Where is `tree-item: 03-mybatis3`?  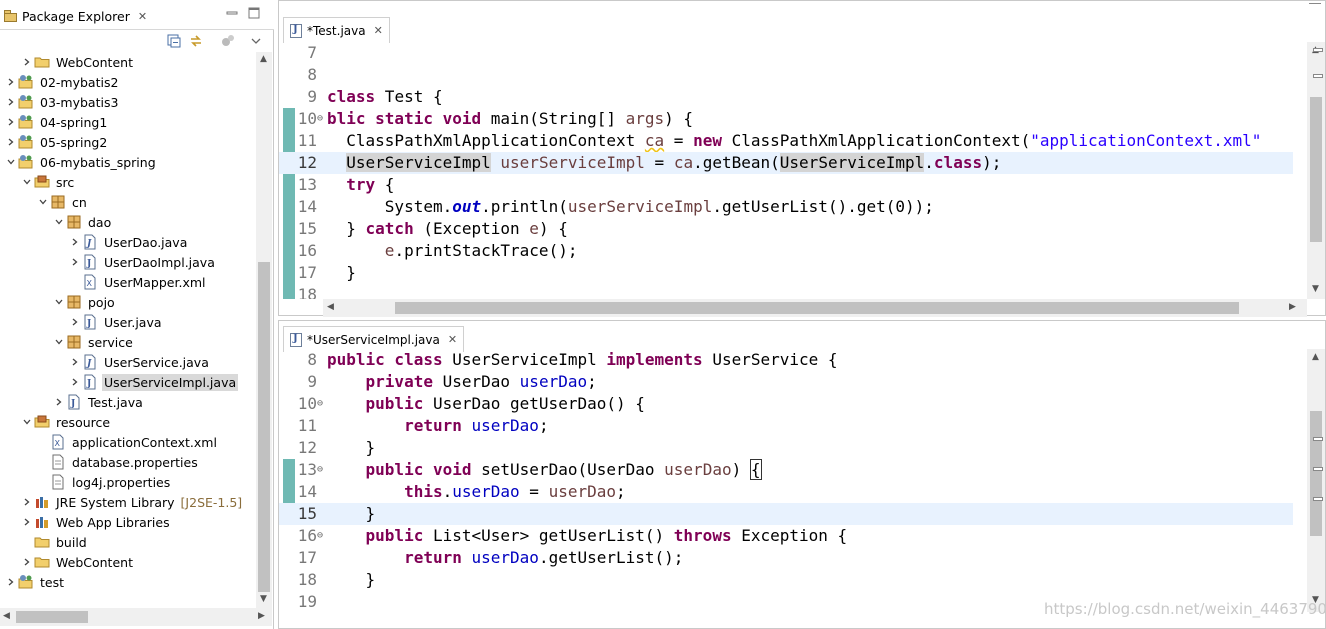 tree-item: 03-mybatis3 is located at coordinates (62, 102).